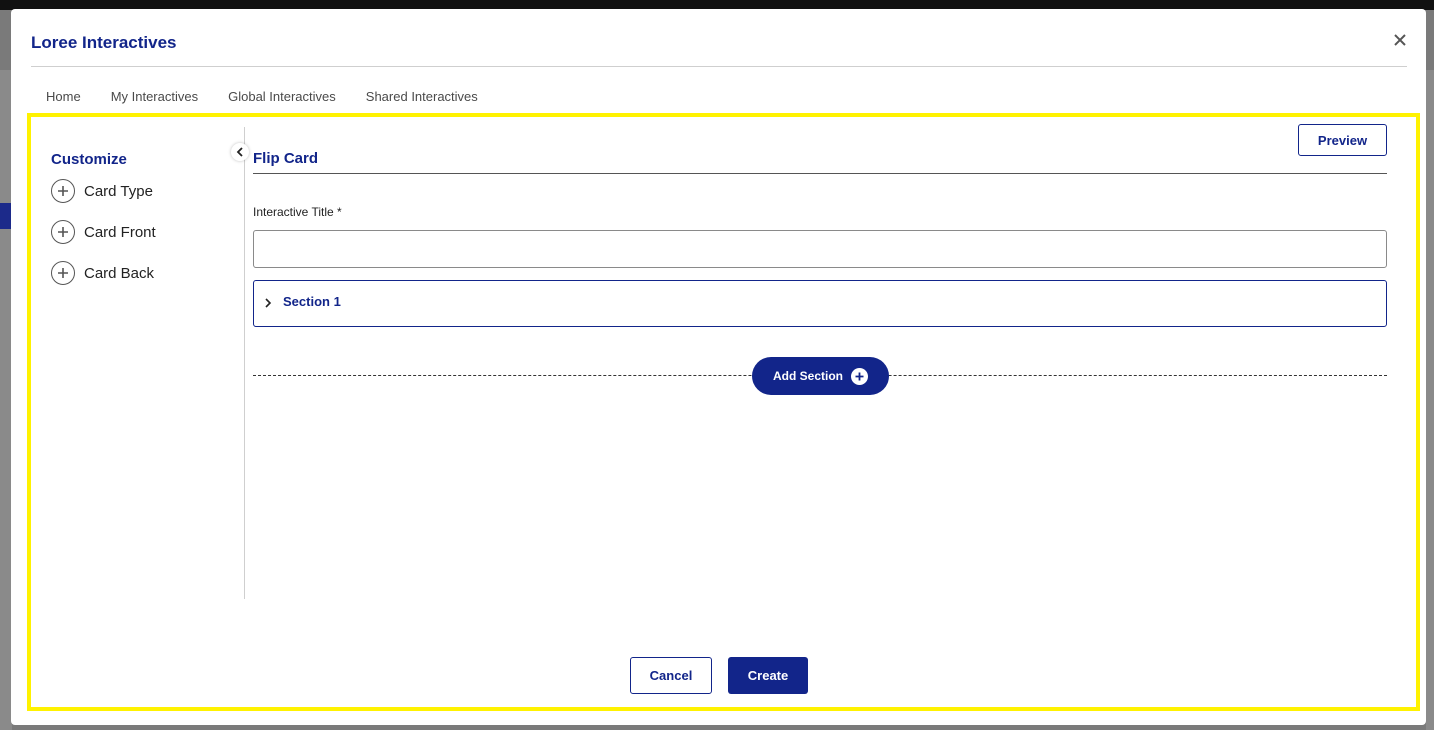 This screenshot has width=1434, height=730. What do you see at coordinates (422, 97) in the screenshot?
I see `tab-shared-interactives: Shared Interactives` at bounding box center [422, 97].